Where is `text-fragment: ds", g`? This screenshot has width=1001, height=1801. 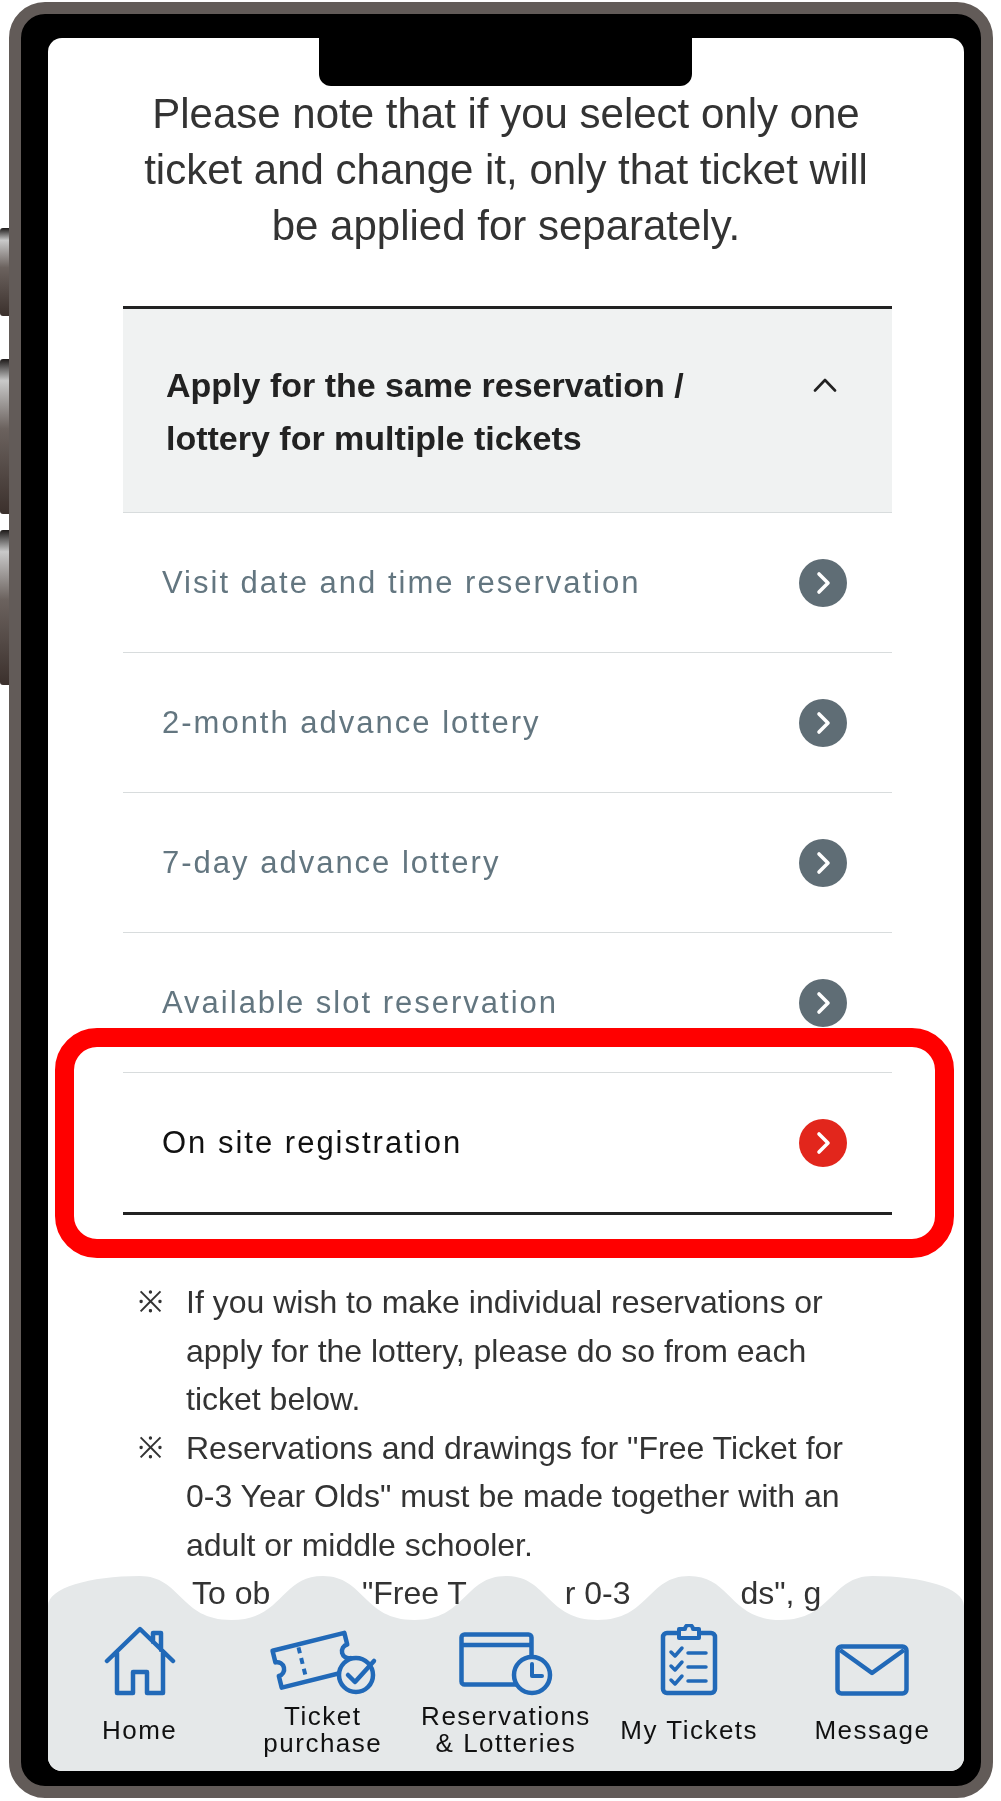 text-fragment: ds", g is located at coordinates (781, 1593).